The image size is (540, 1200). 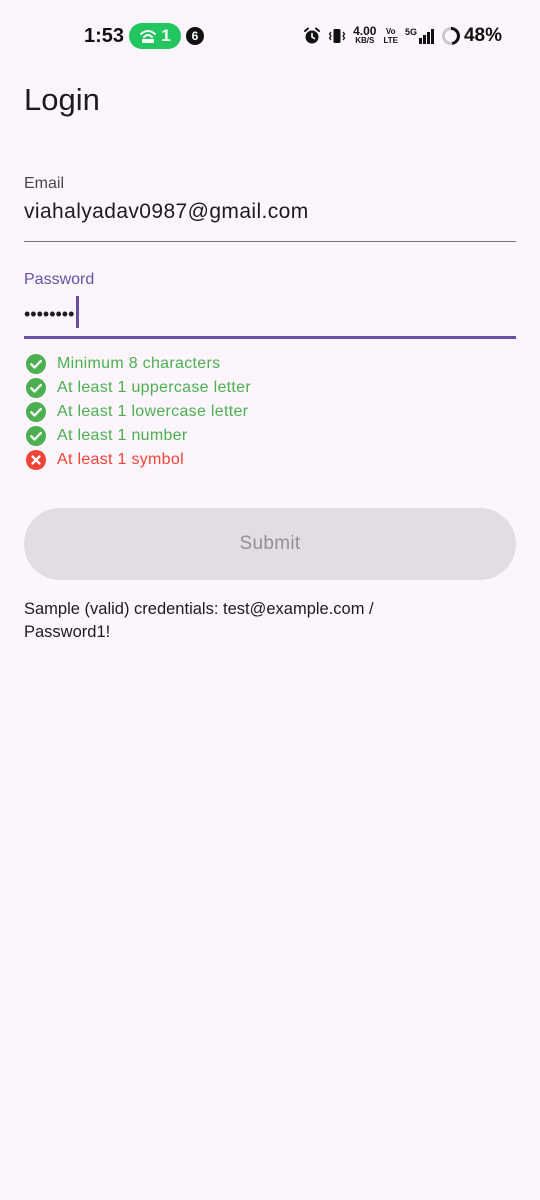 What do you see at coordinates (312, 36) in the screenshot?
I see `alarm-icon` at bounding box center [312, 36].